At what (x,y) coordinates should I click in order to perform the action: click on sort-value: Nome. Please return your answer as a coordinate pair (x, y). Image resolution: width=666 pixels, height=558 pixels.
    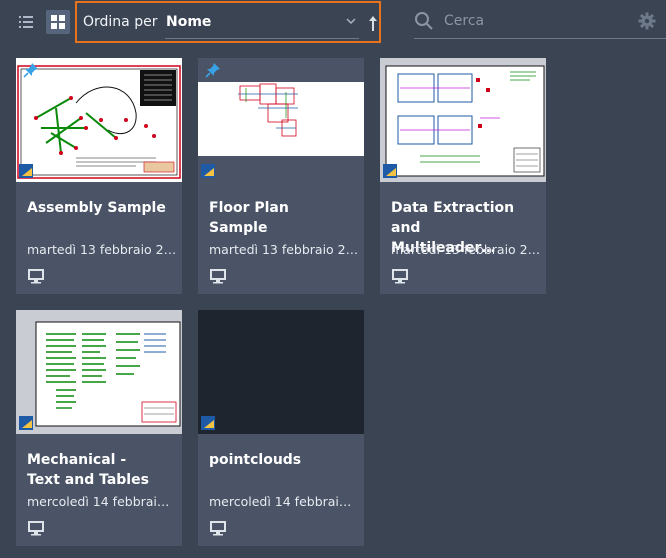
    Looking at the image, I should click on (189, 22).